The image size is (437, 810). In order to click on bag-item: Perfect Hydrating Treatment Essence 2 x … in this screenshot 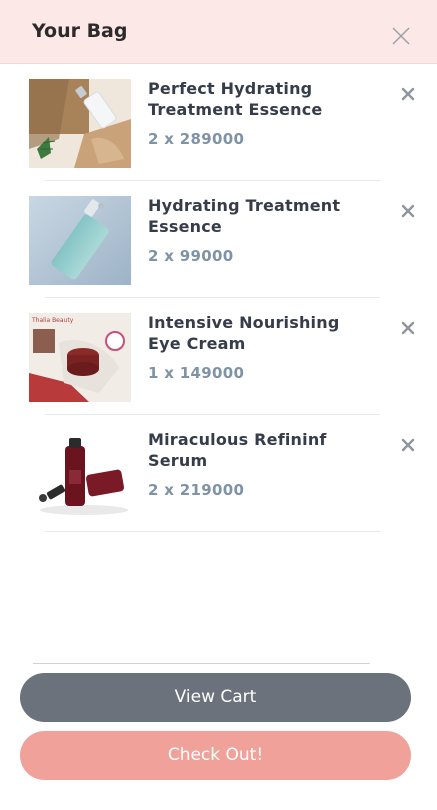, I will do `click(218, 122)`.